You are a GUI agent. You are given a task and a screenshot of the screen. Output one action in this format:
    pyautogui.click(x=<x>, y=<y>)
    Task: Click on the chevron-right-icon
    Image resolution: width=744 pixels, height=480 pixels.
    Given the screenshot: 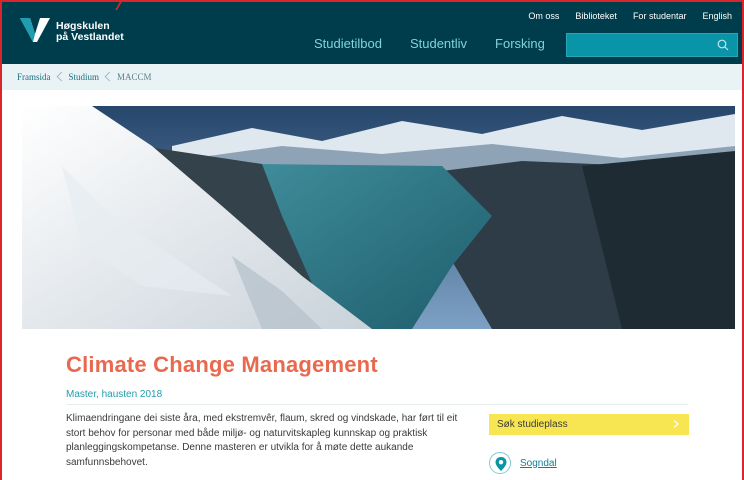 What is the action you would take?
    pyautogui.click(x=676, y=424)
    